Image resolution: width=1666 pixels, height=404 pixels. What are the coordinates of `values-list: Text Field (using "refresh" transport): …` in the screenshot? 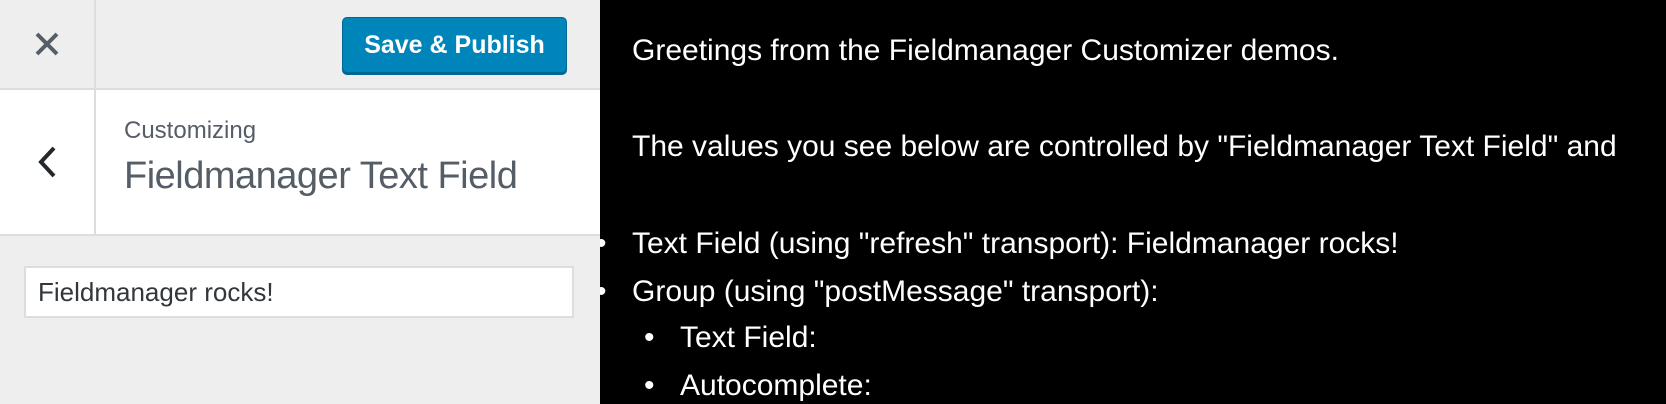 It's located at (999, 272).